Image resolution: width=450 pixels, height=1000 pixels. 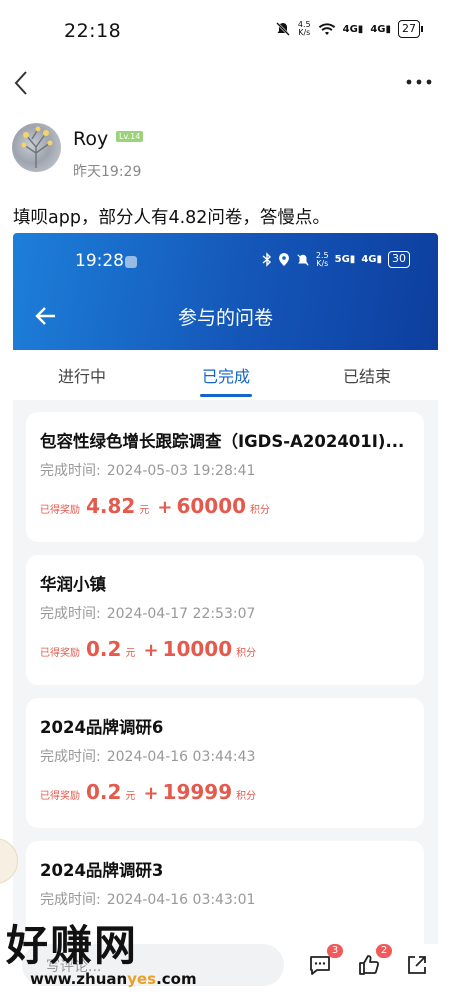 I want to click on completion-time: 完成时间: 2024-04-17 22:53:07, so click(x=147, y=613).